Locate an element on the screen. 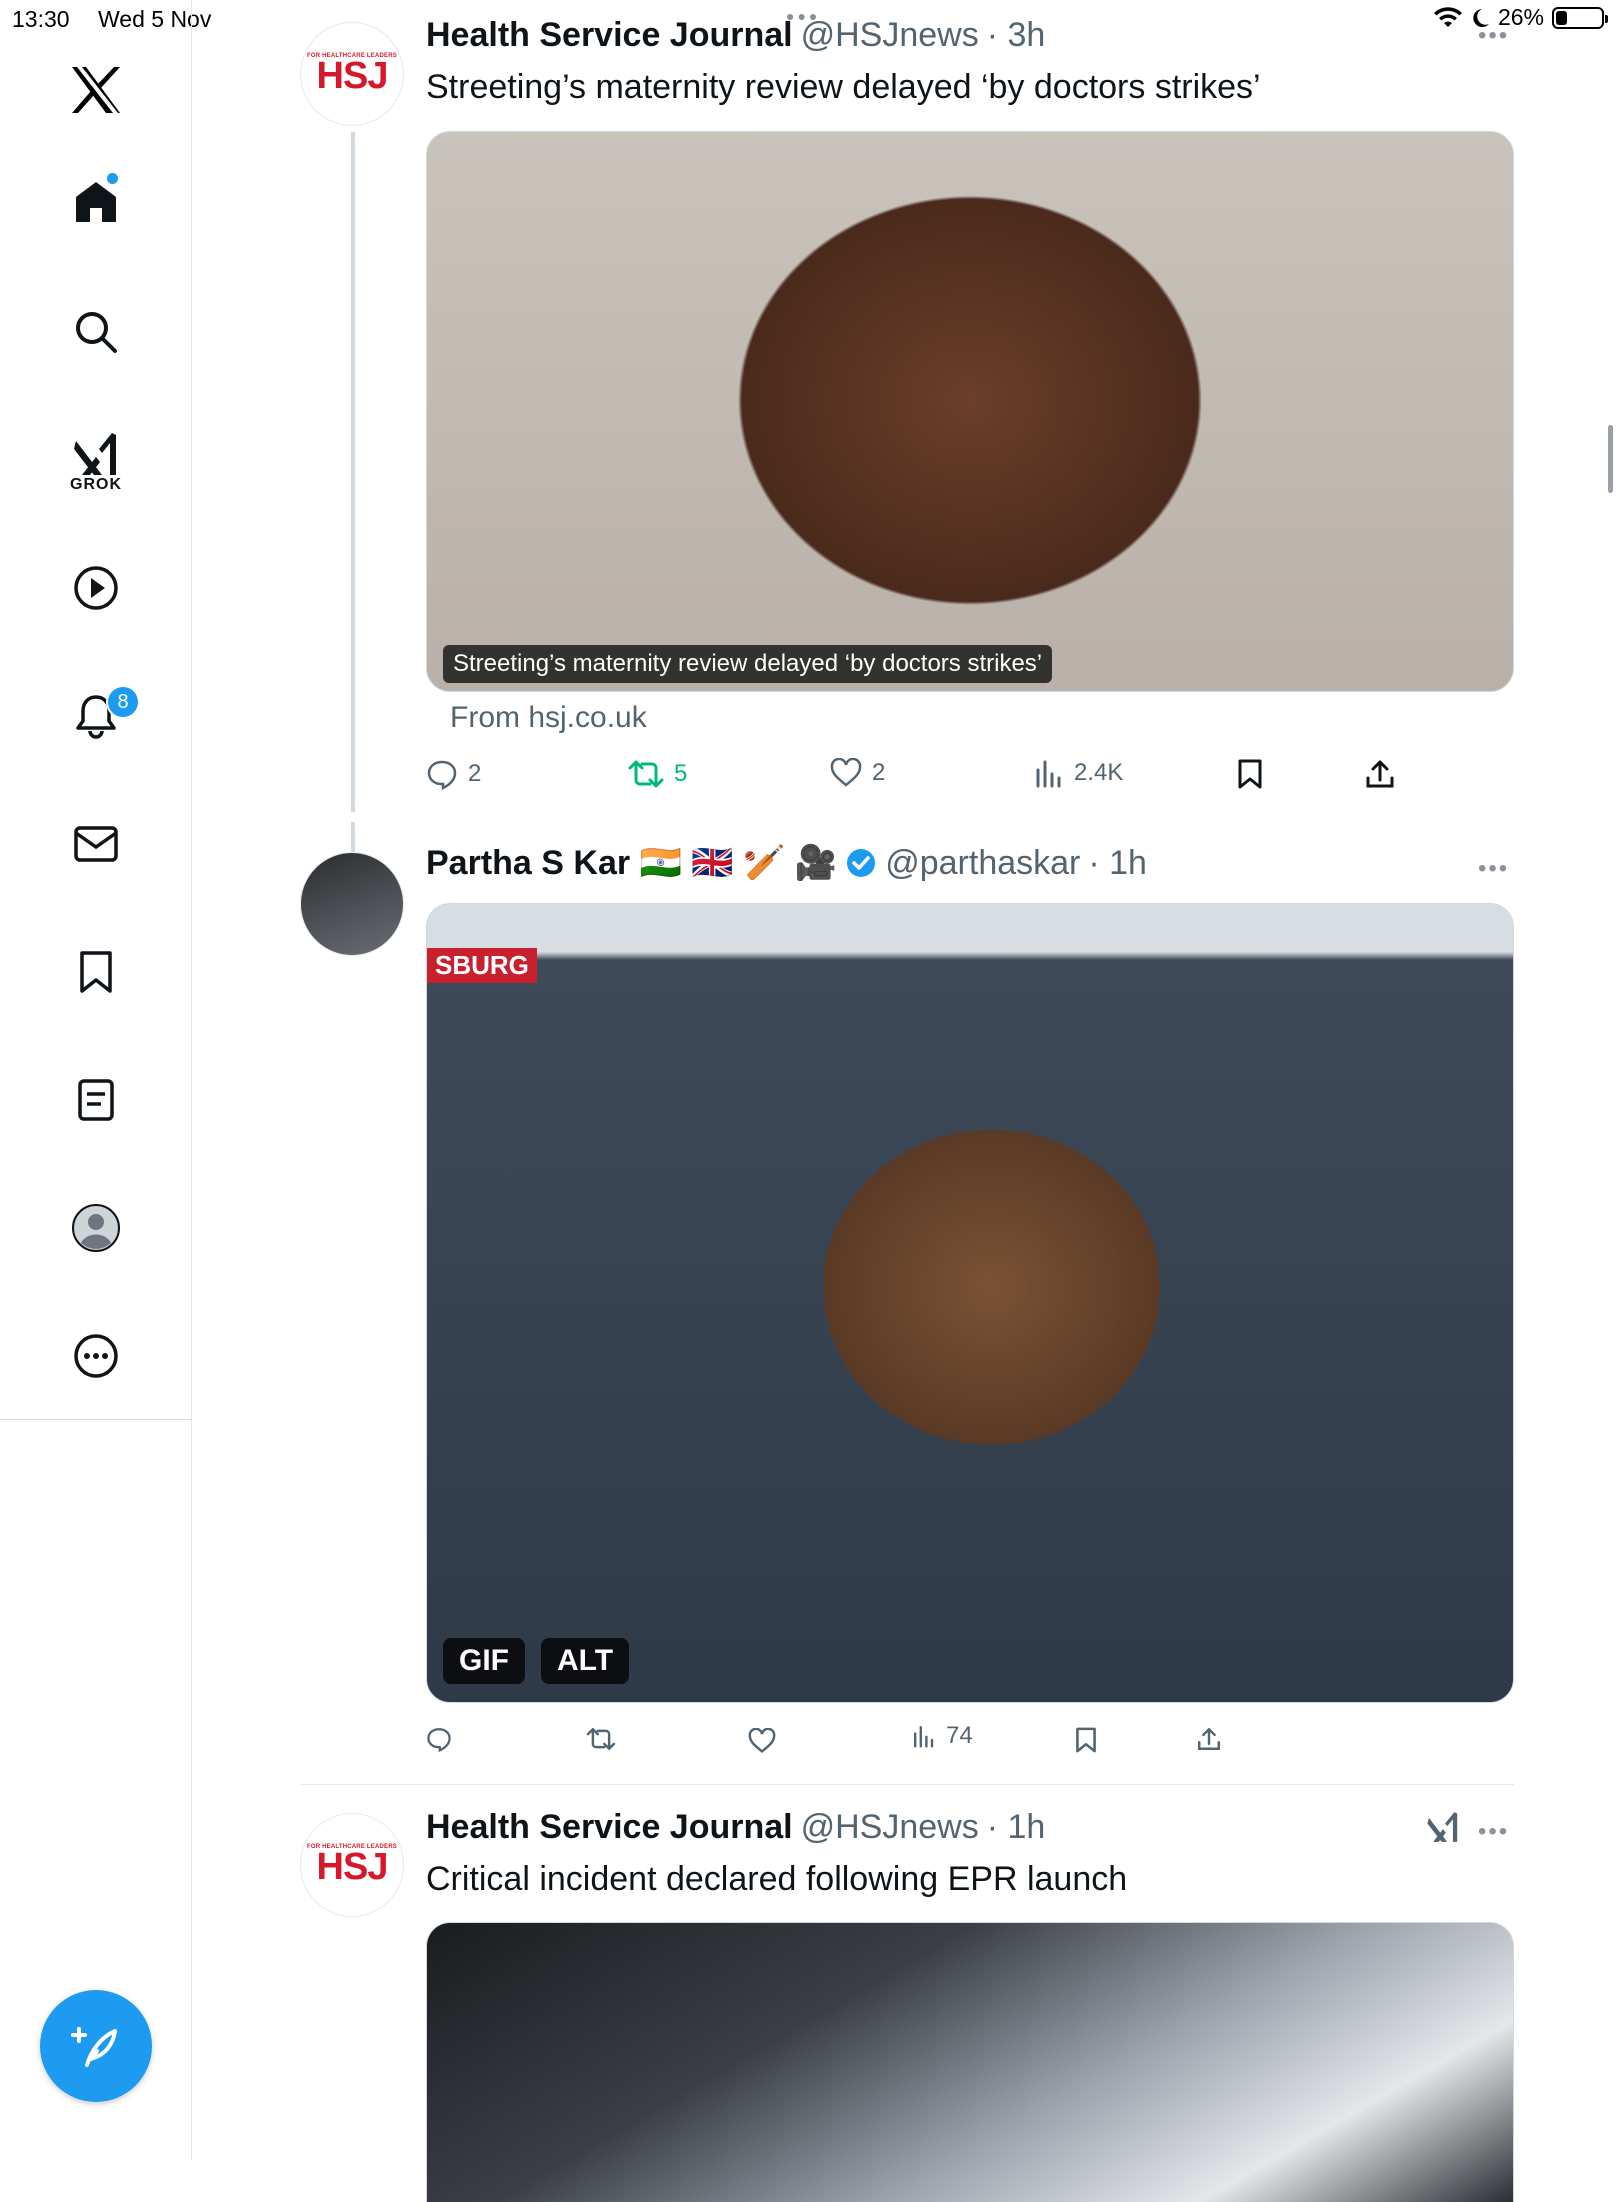 The image size is (1620, 2202). avatar is located at coordinates (352, 904).